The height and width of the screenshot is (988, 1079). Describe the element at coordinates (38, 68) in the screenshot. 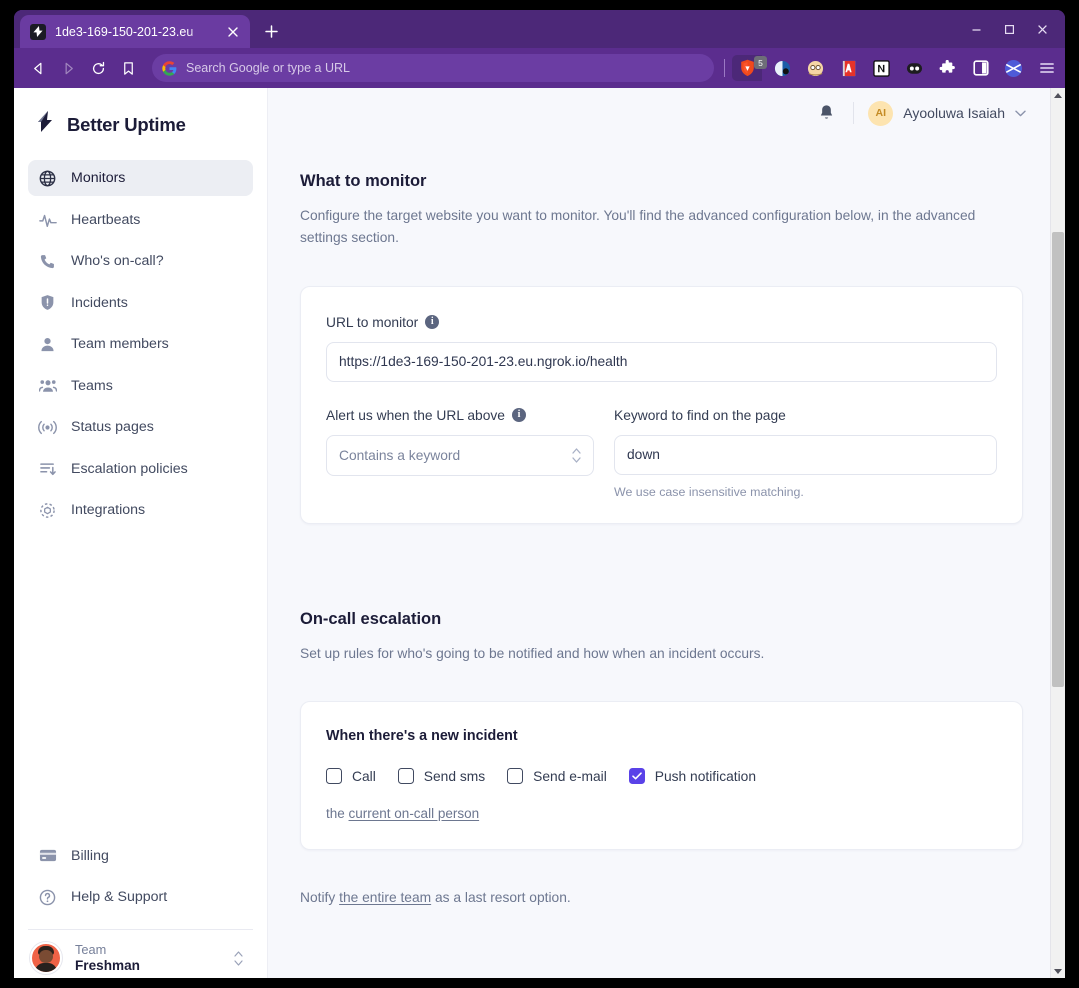

I see `back-arrow-icon` at that location.